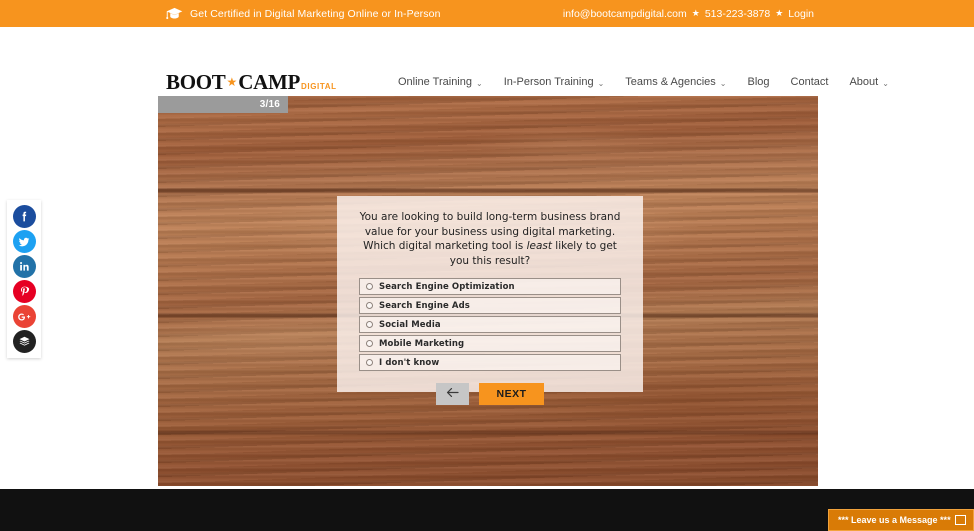  What do you see at coordinates (435, 82) in the screenshot?
I see `nav-label: Online Training` at bounding box center [435, 82].